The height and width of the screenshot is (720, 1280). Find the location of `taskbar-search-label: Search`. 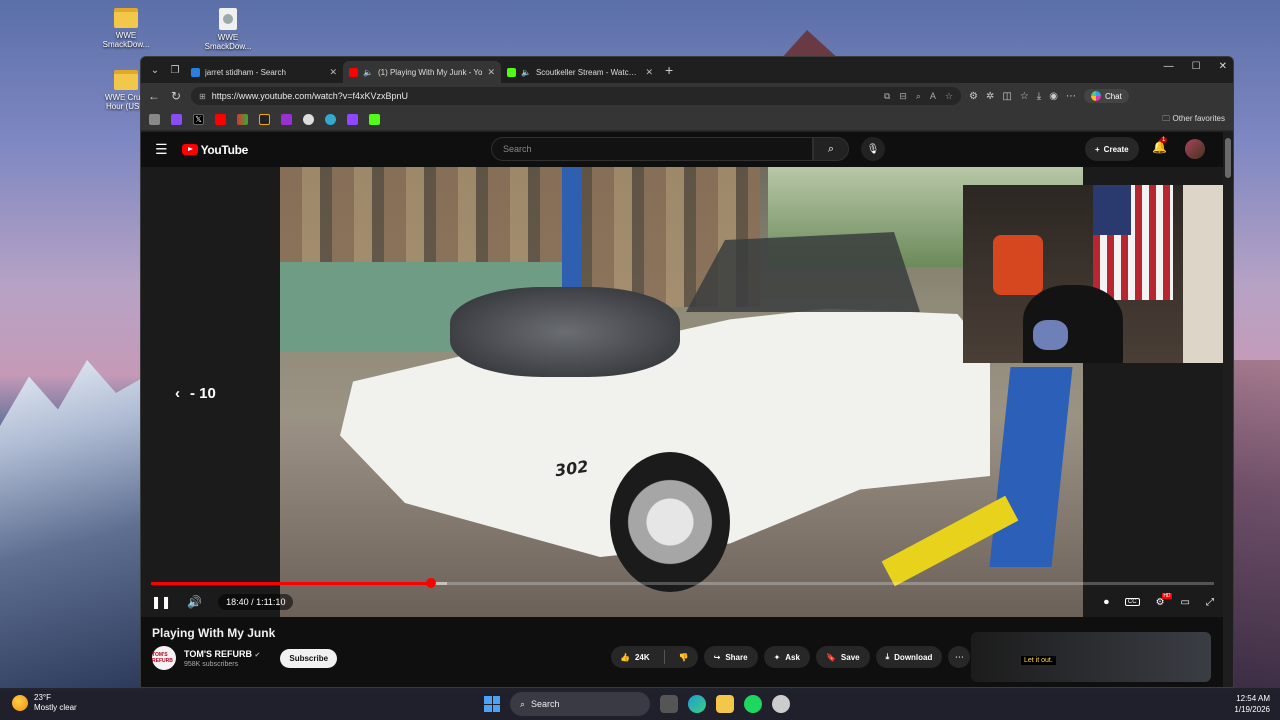

taskbar-search-label: Search is located at coordinates (545, 704).